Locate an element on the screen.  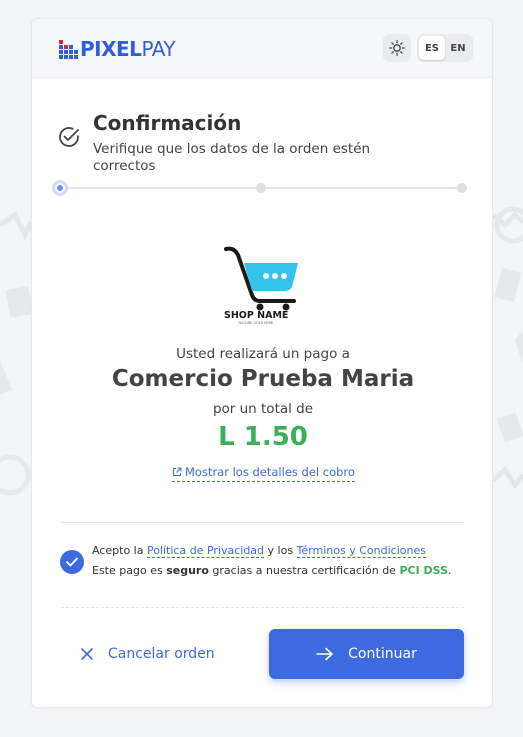
check-icon is located at coordinates (72, 562).